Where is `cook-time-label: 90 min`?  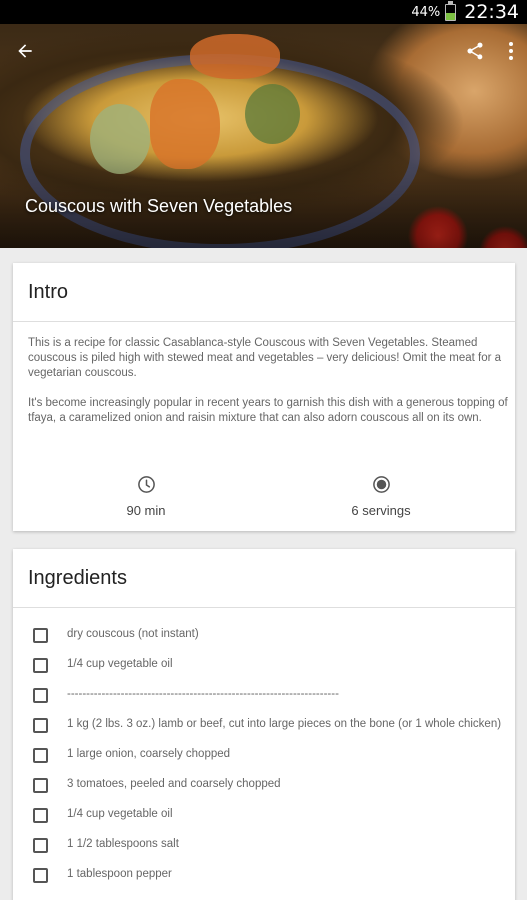
cook-time-label: 90 min is located at coordinates (146, 510).